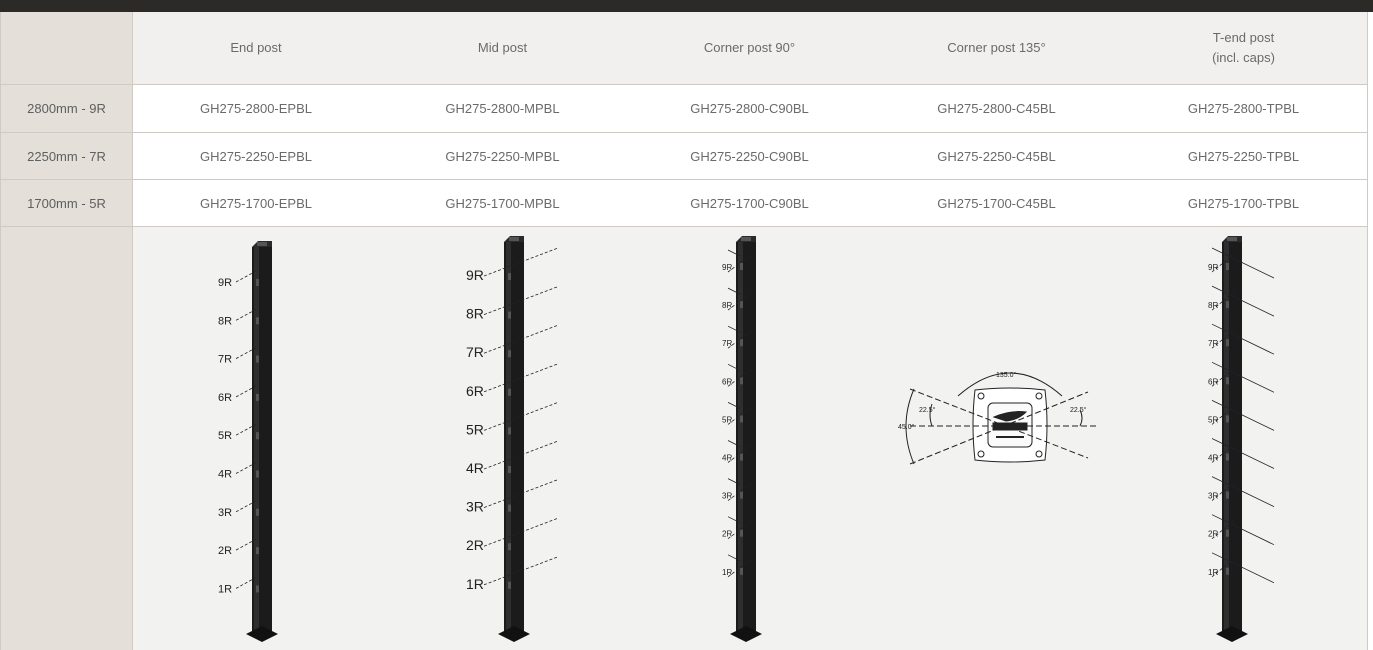 The height and width of the screenshot is (650, 1373). Describe the element at coordinates (742, 439) in the screenshot. I see `corner-post-90-diagram: 9R 8R 7R 6R 5R 4R 3R 2R 1R` at that location.